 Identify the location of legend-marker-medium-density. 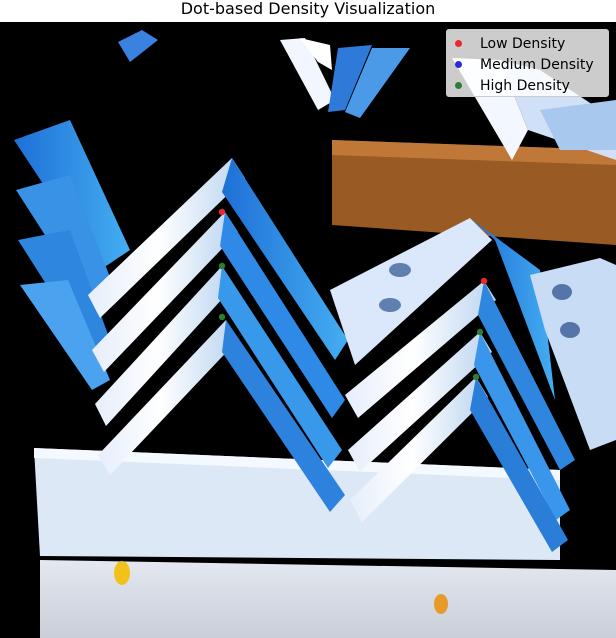
(458, 64).